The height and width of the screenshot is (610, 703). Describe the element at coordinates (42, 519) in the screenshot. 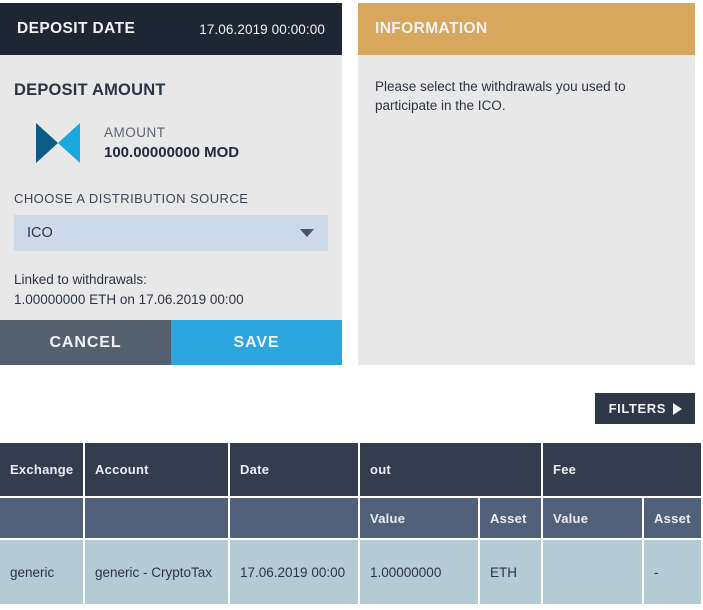

I see `subcol-exchange-blank` at that location.